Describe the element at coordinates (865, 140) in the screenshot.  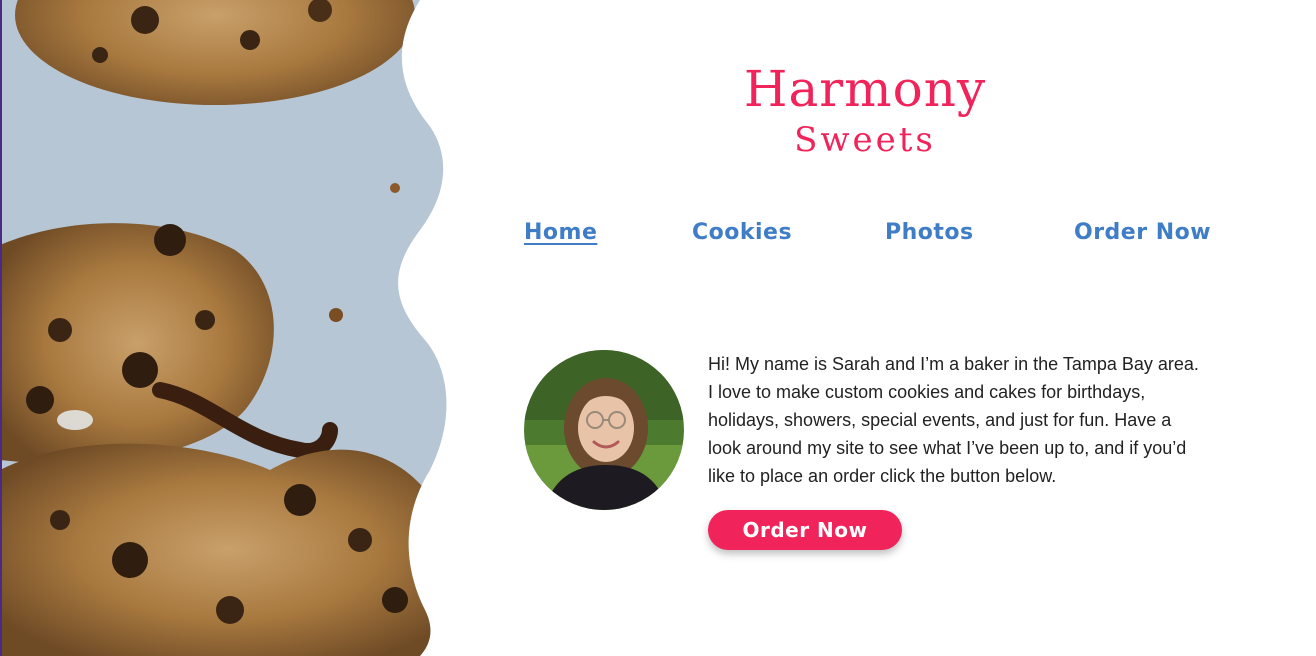
I see `brand-name-line2: Sweets` at that location.